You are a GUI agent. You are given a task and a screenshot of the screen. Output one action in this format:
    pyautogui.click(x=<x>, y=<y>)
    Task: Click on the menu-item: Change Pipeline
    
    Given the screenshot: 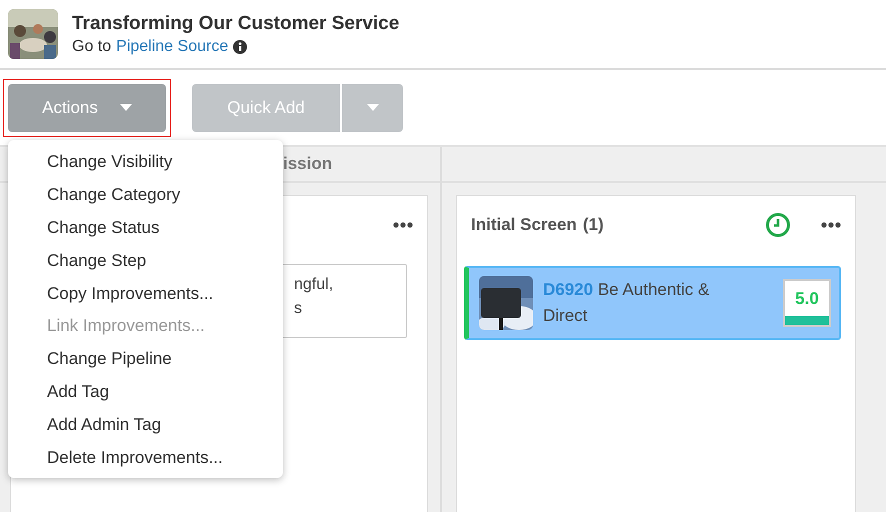 What is the action you would take?
    pyautogui.click(x=145, y=359)
    